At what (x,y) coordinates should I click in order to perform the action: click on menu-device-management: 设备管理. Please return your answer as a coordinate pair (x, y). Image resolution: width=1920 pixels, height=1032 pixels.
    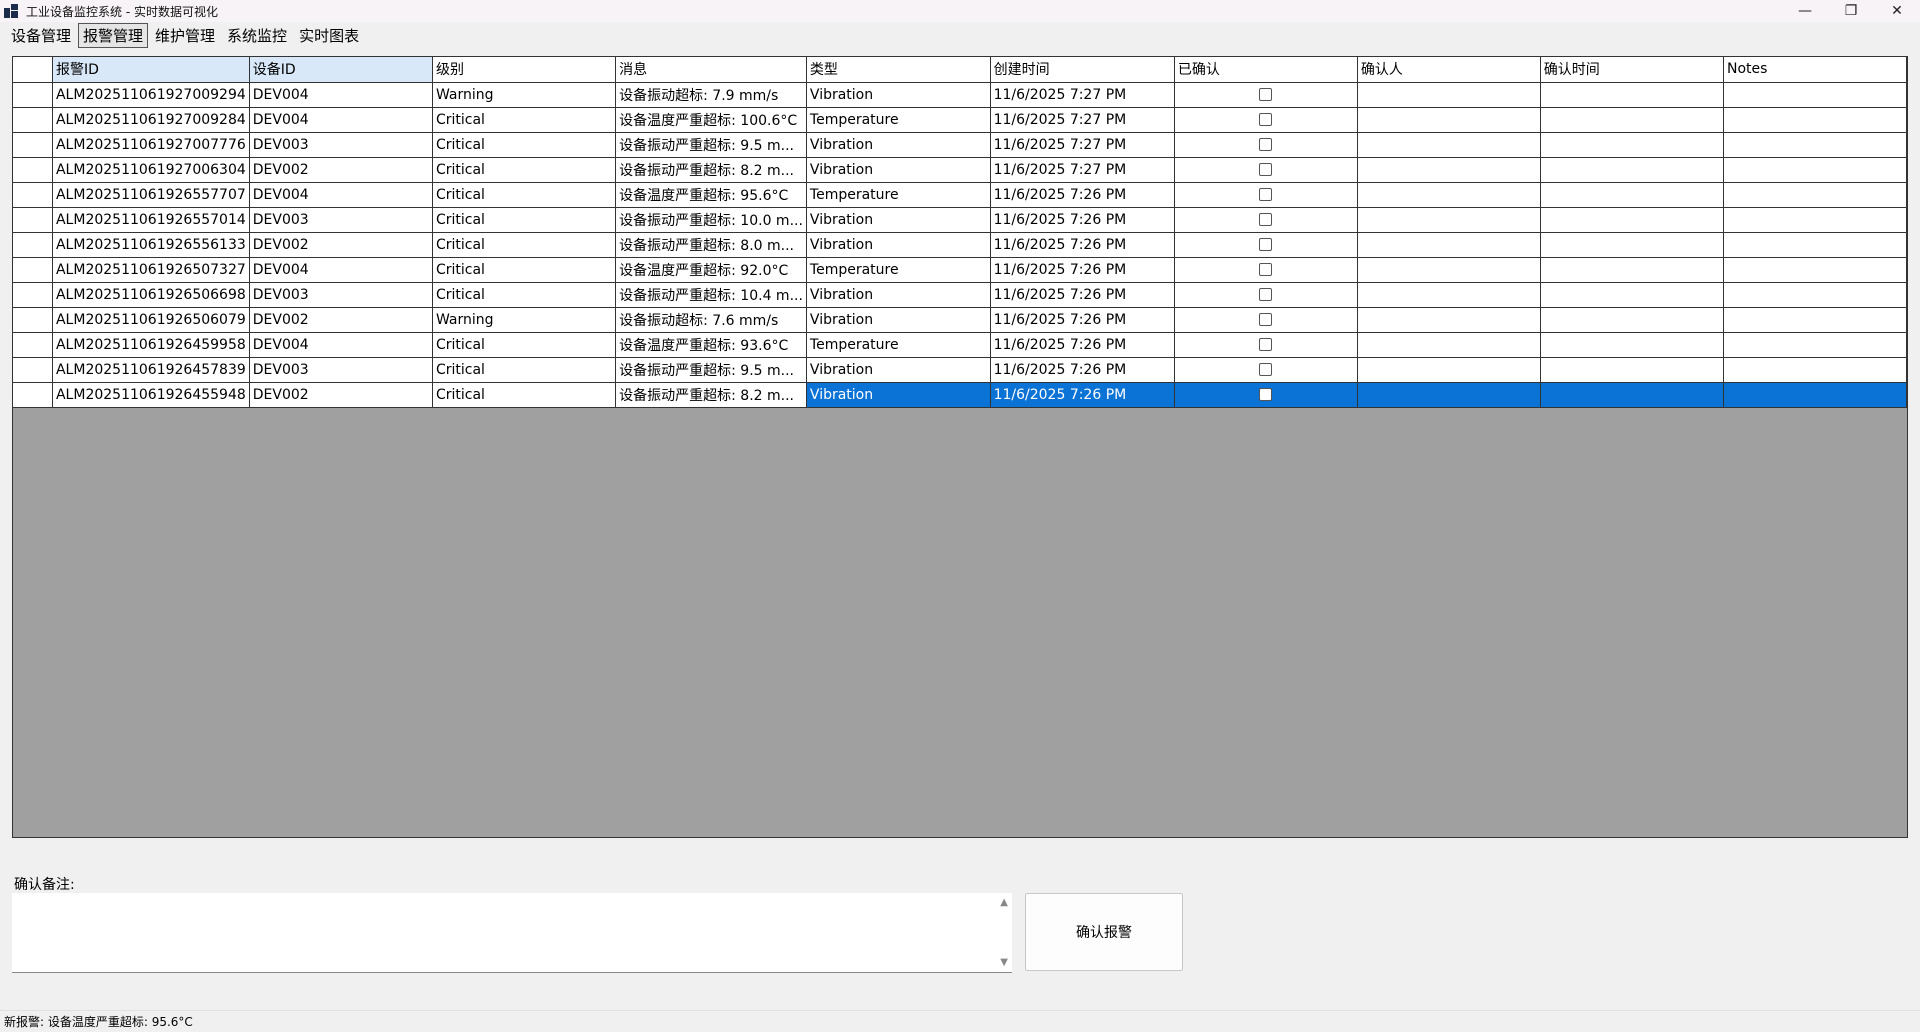
    Looking at the image, I should click on (41, 35).